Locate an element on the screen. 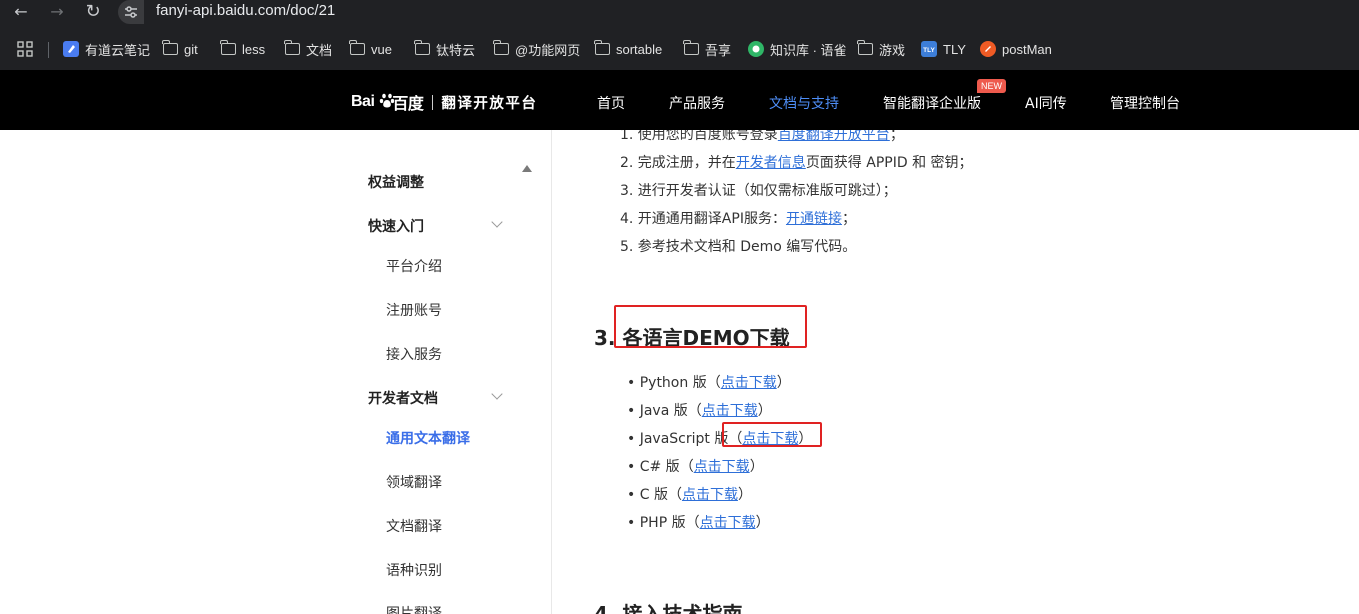  baidu-logo: Bai 百度 翻译开放平台 is located at coordinates (444, 102).